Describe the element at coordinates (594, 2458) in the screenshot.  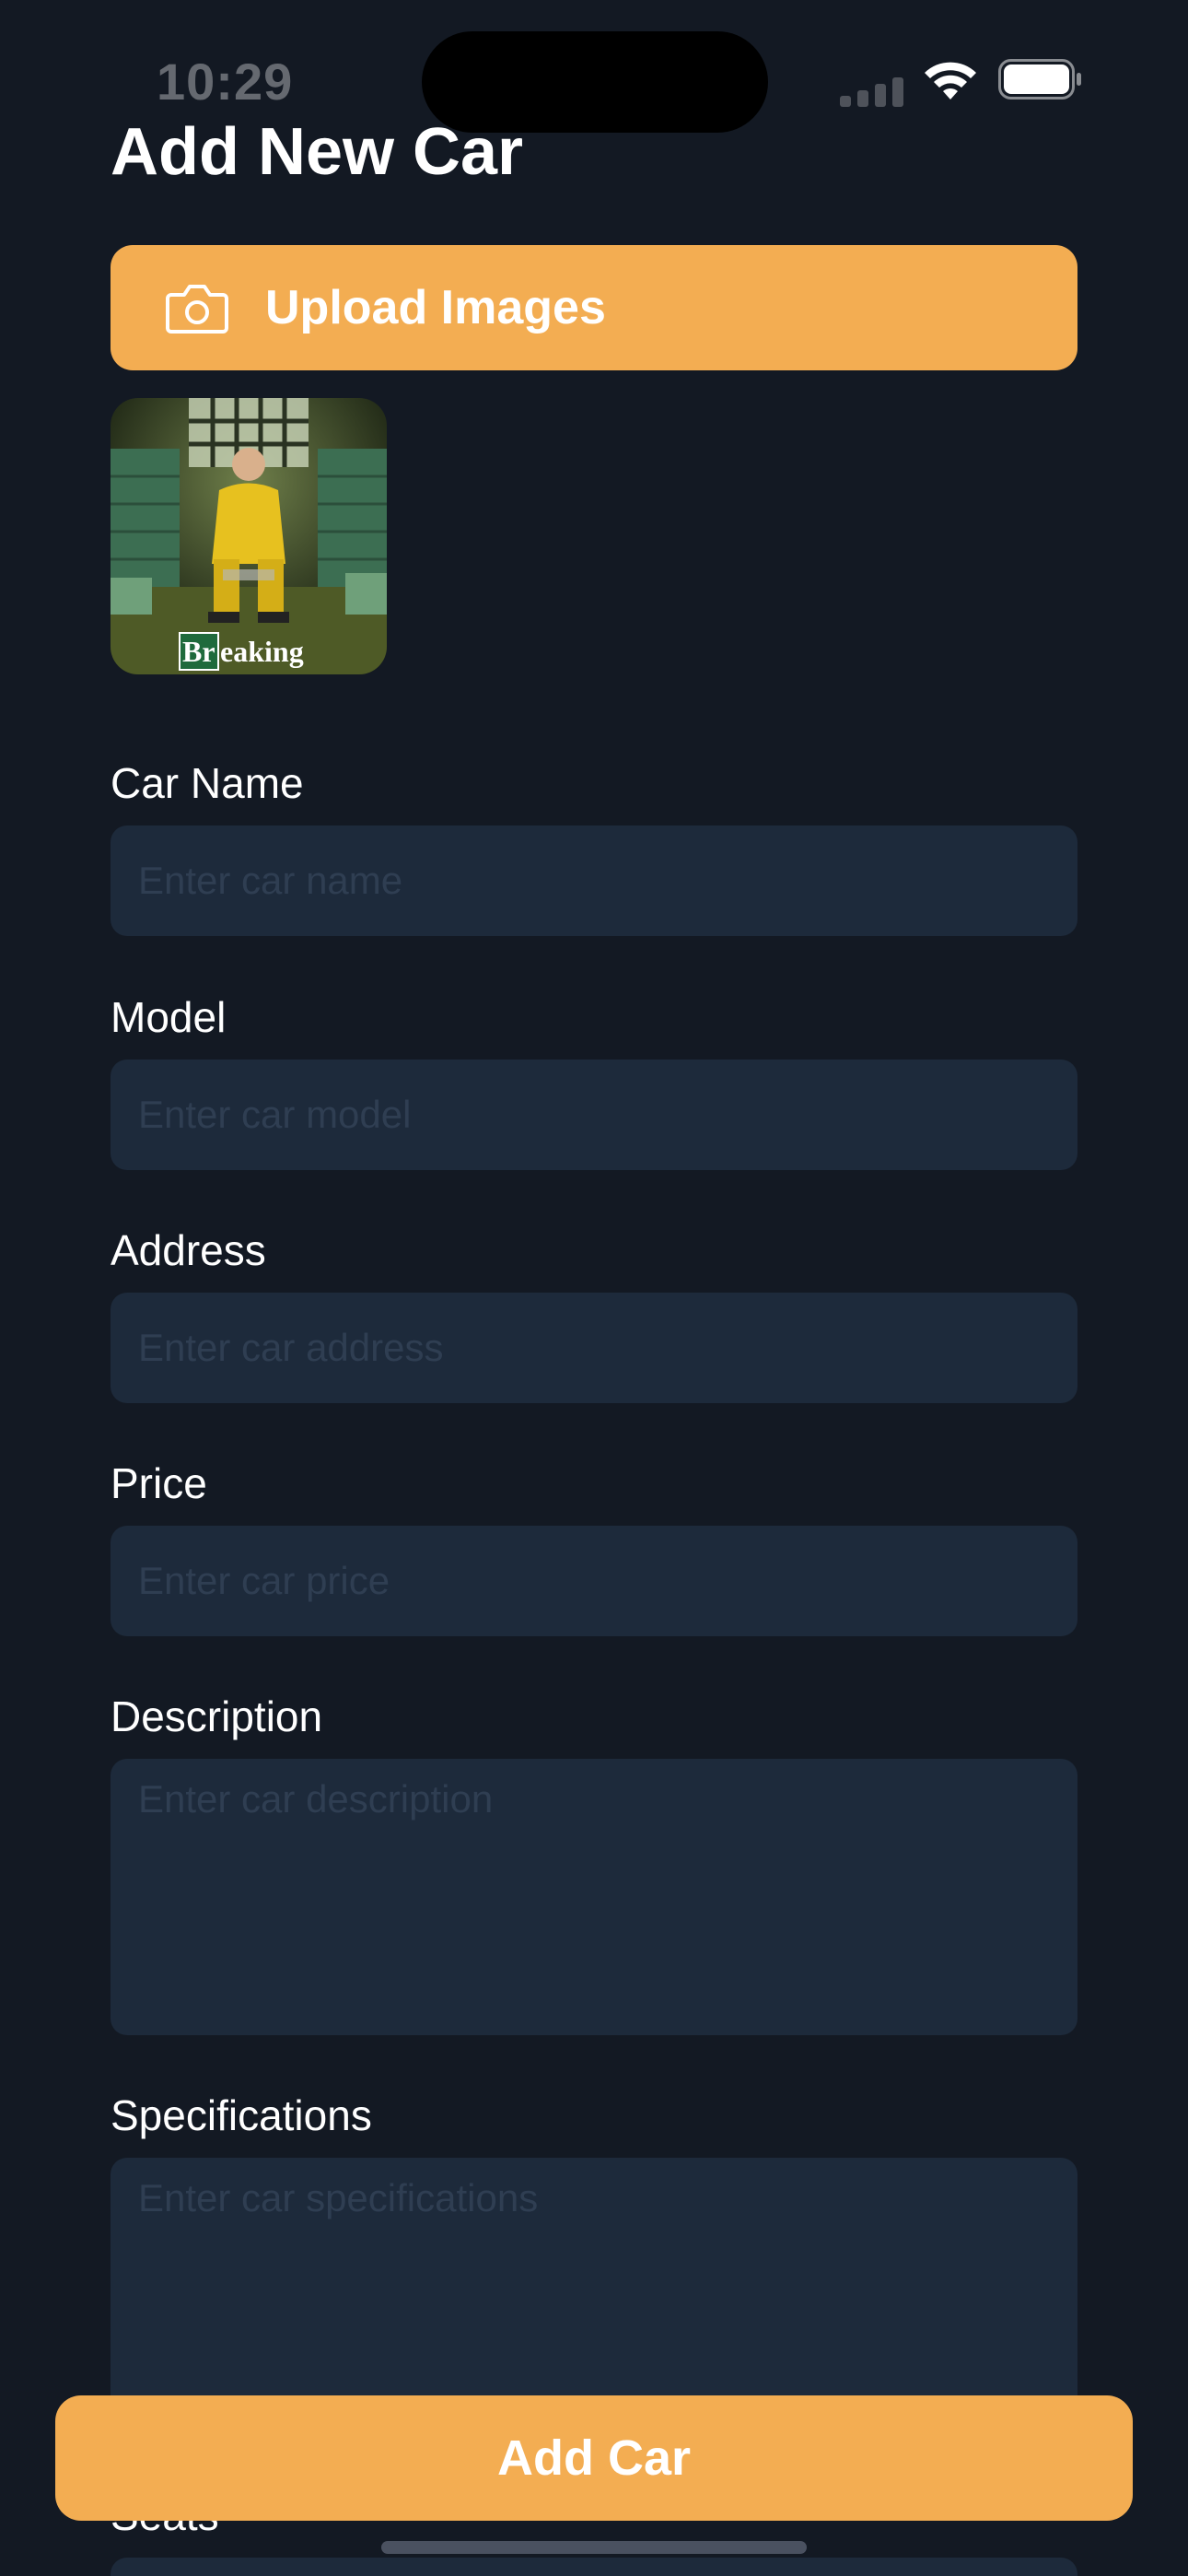
I see `add-car-button: Add Car` at that location.